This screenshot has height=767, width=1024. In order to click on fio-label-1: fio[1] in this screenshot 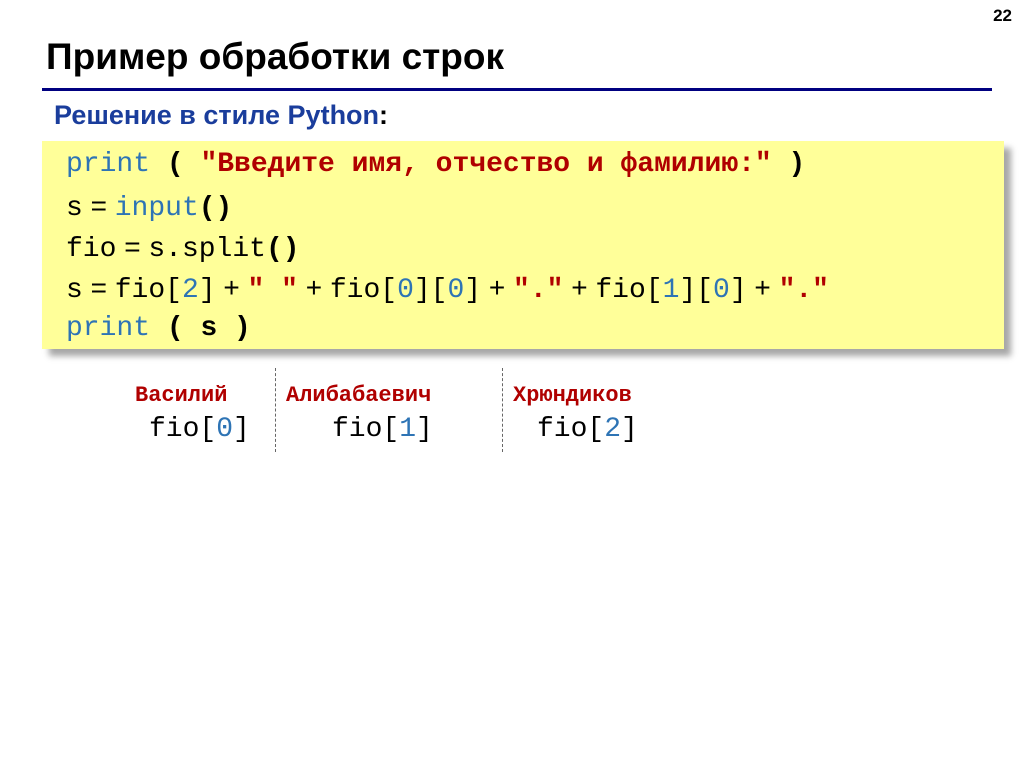, I will do `click(382, 429)`.